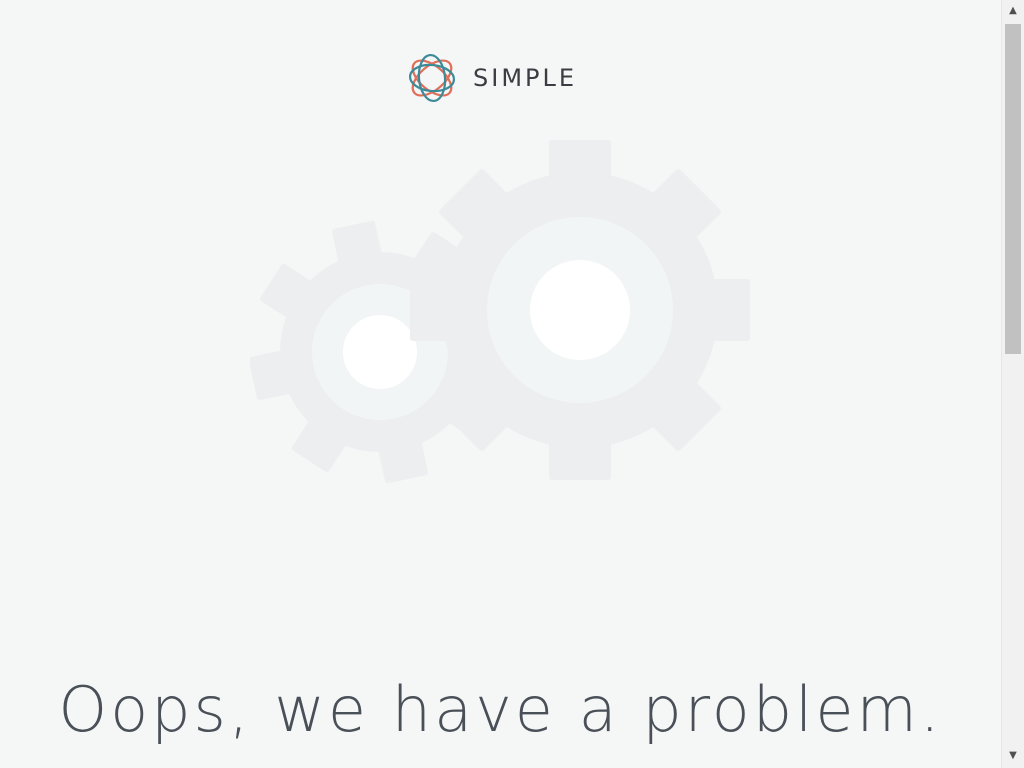 The height and width of the screenshot is (768, 1024). Describe the element at coordinates (580, 310) in the screenshot. I see `large-gear-icon` at that location.